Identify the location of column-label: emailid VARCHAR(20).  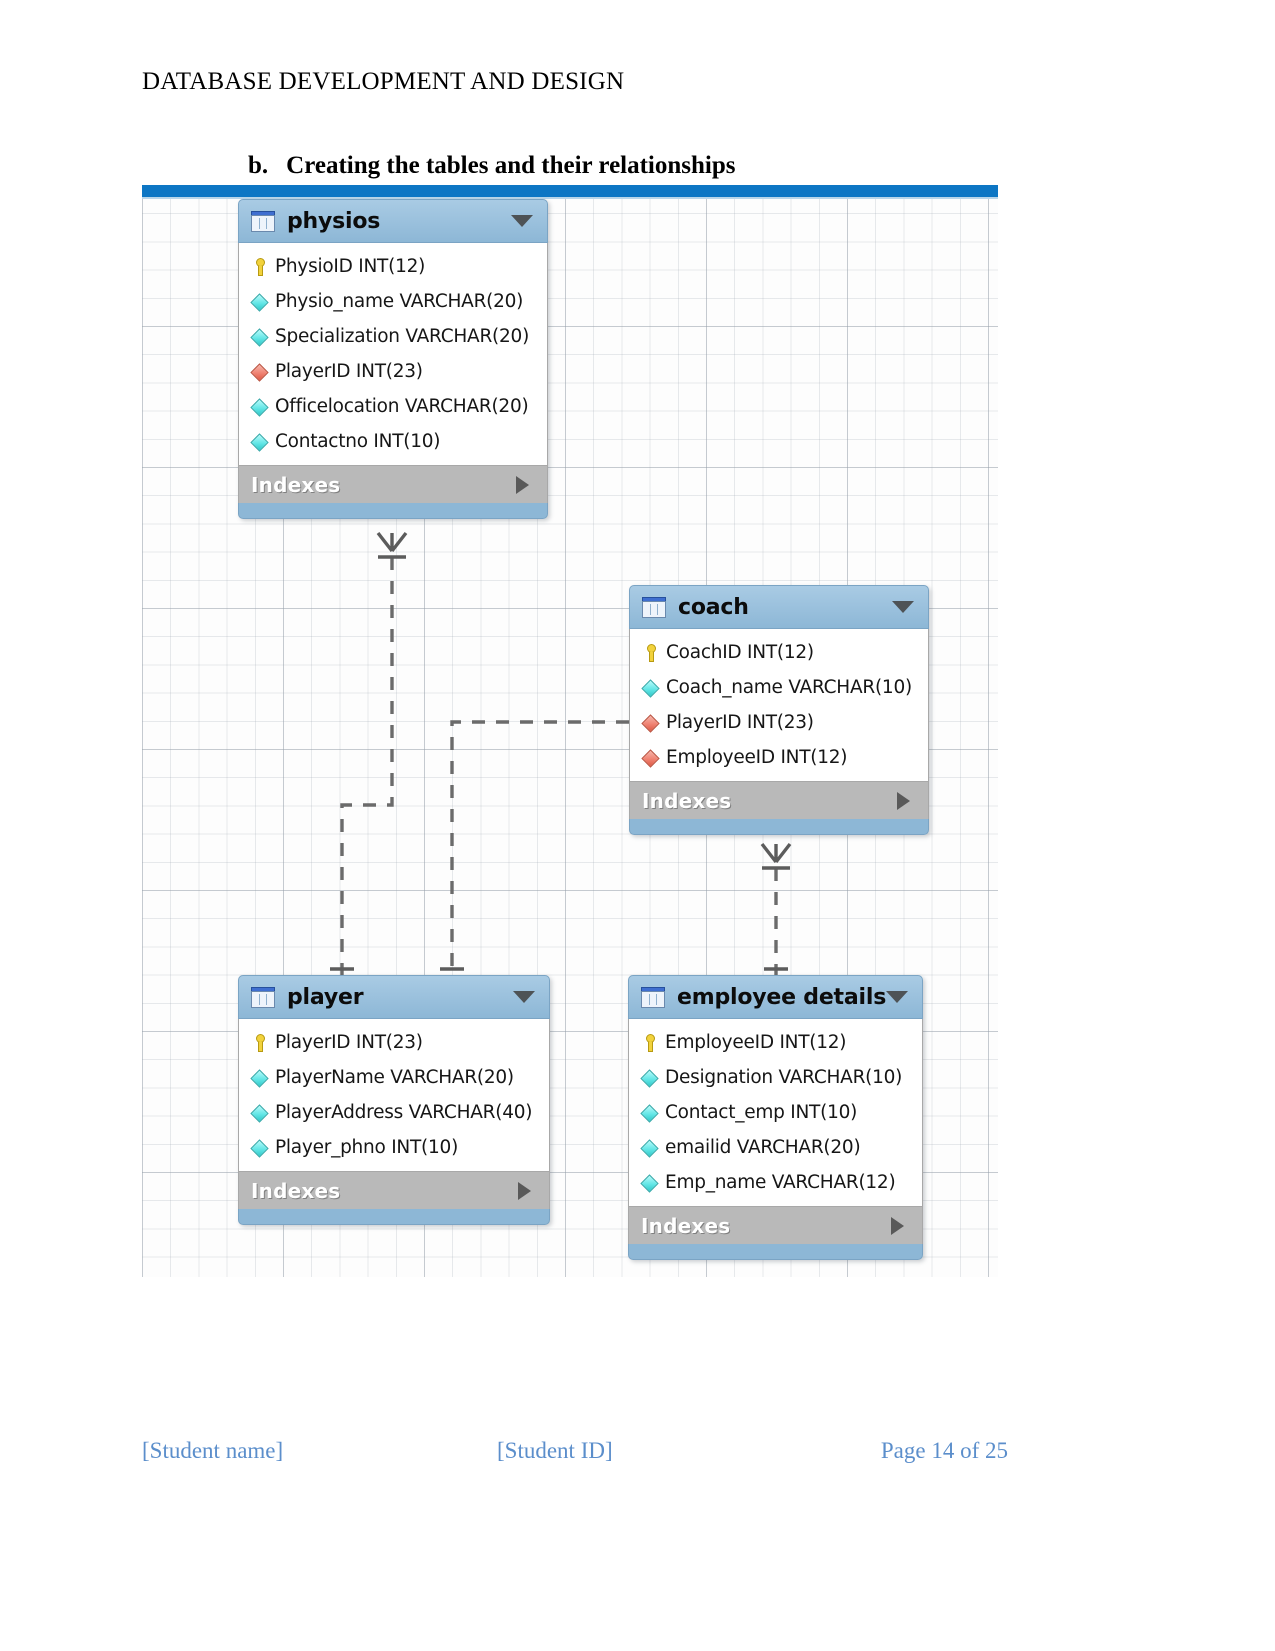
(763, 1147).